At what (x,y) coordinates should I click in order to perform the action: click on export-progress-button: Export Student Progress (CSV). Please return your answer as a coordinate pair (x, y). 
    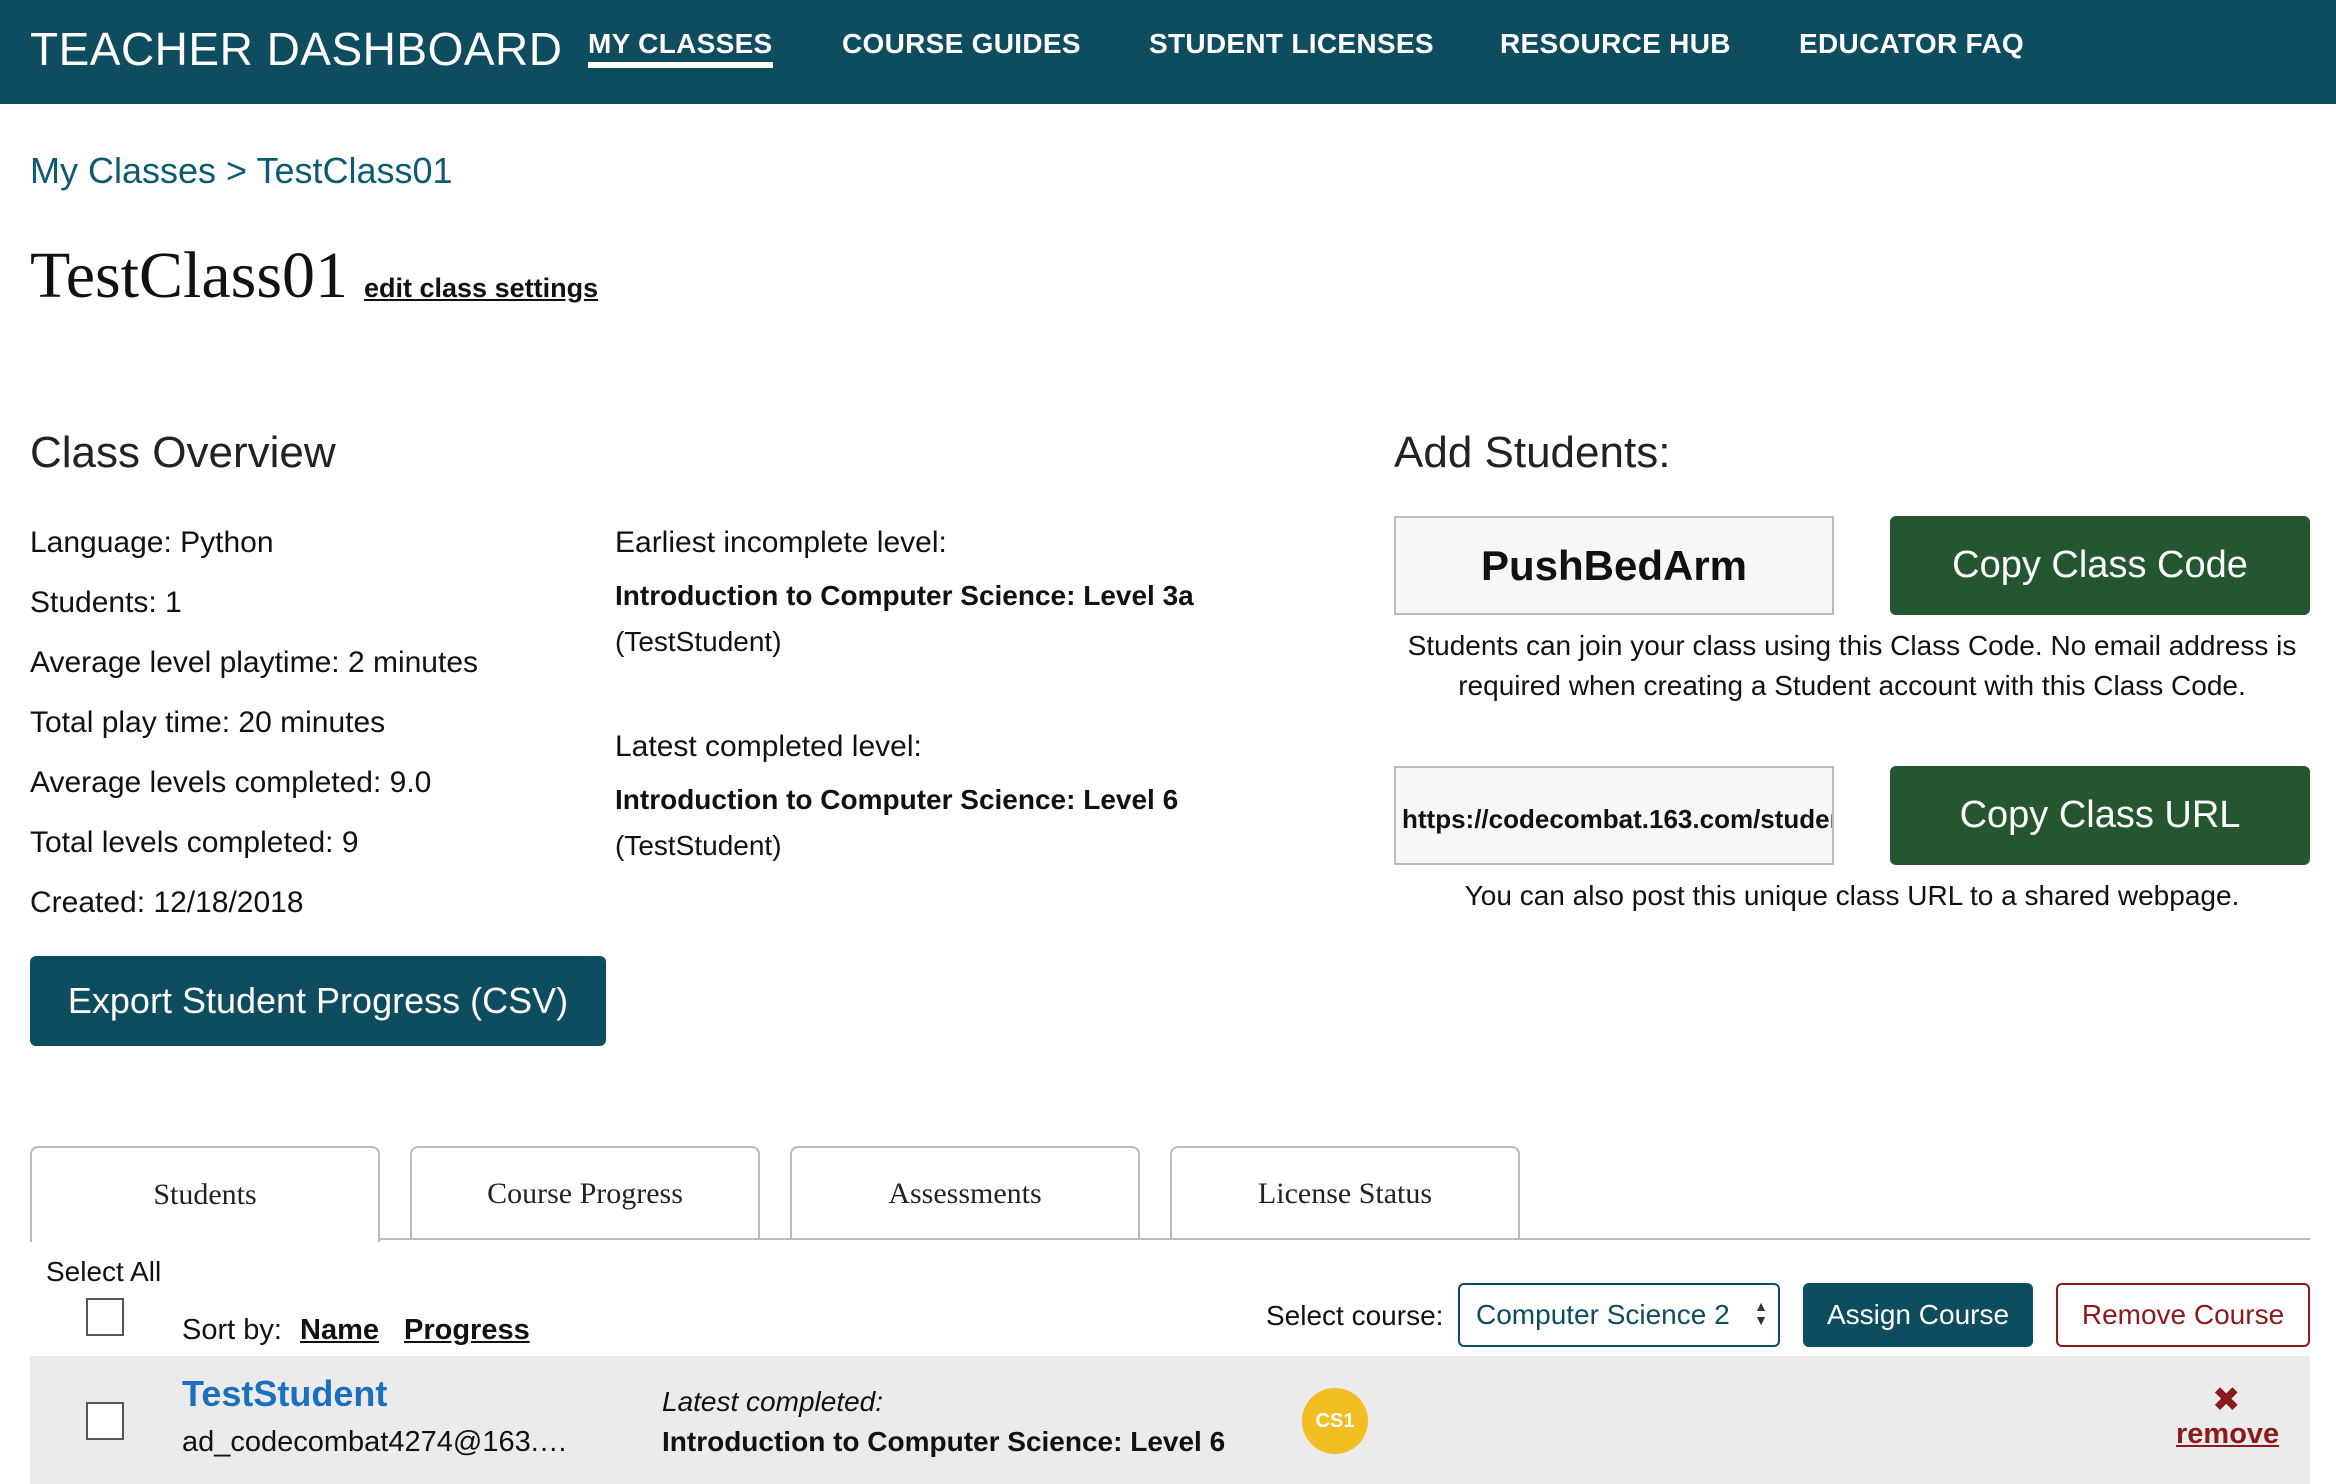
    Looking at the image, I should click on (318, 1001).